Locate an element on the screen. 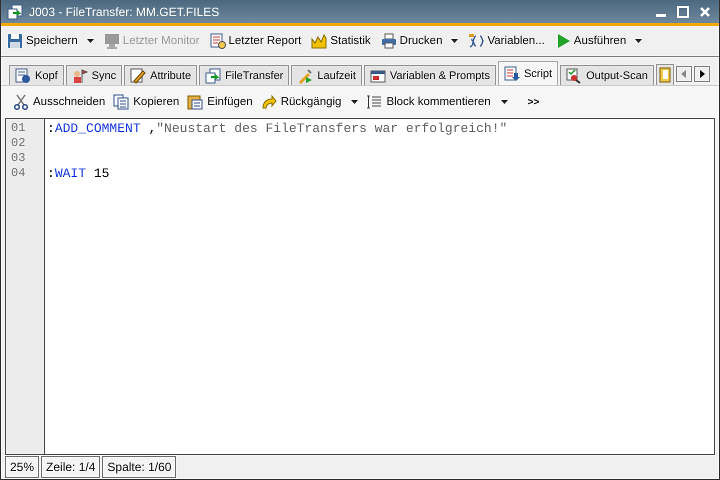 Image resolution: width=720 pixels, height=480 pixels. toolbar-button: Speichern is located at coordinates (50, 41).